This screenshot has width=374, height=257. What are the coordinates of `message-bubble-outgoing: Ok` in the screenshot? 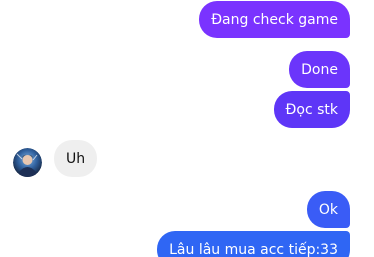 It's located at (328, 209).